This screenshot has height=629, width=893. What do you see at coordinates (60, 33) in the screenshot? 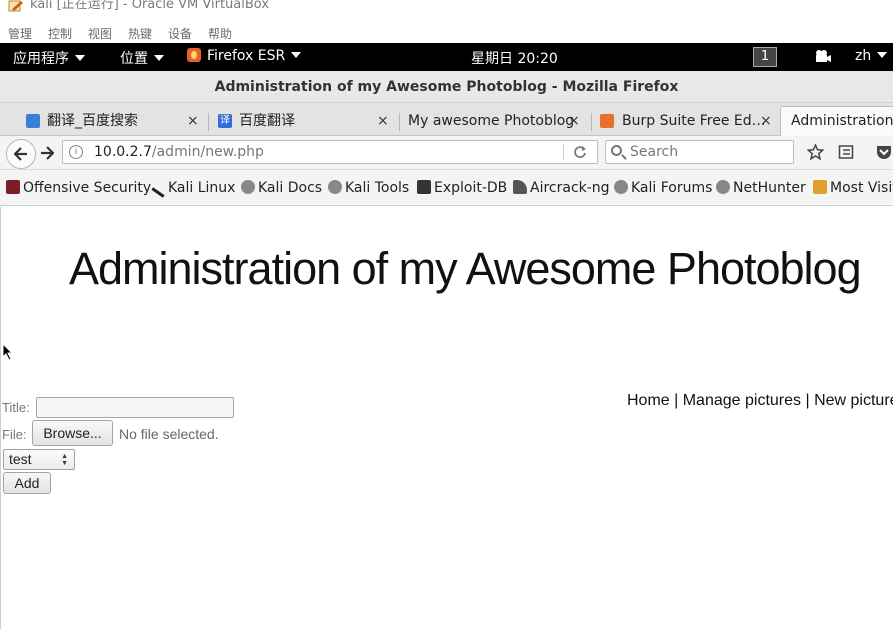
I see `vbox-menu-control: 控制` at bounding box center [60, 33].